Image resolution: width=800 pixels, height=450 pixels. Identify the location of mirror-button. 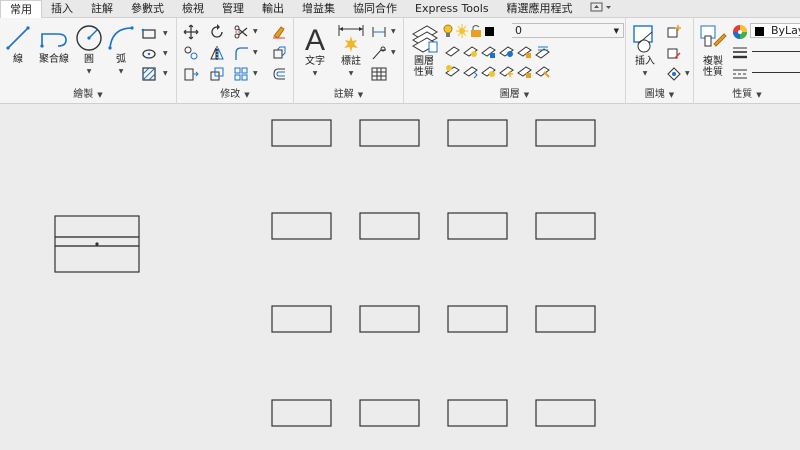
(217, 53).